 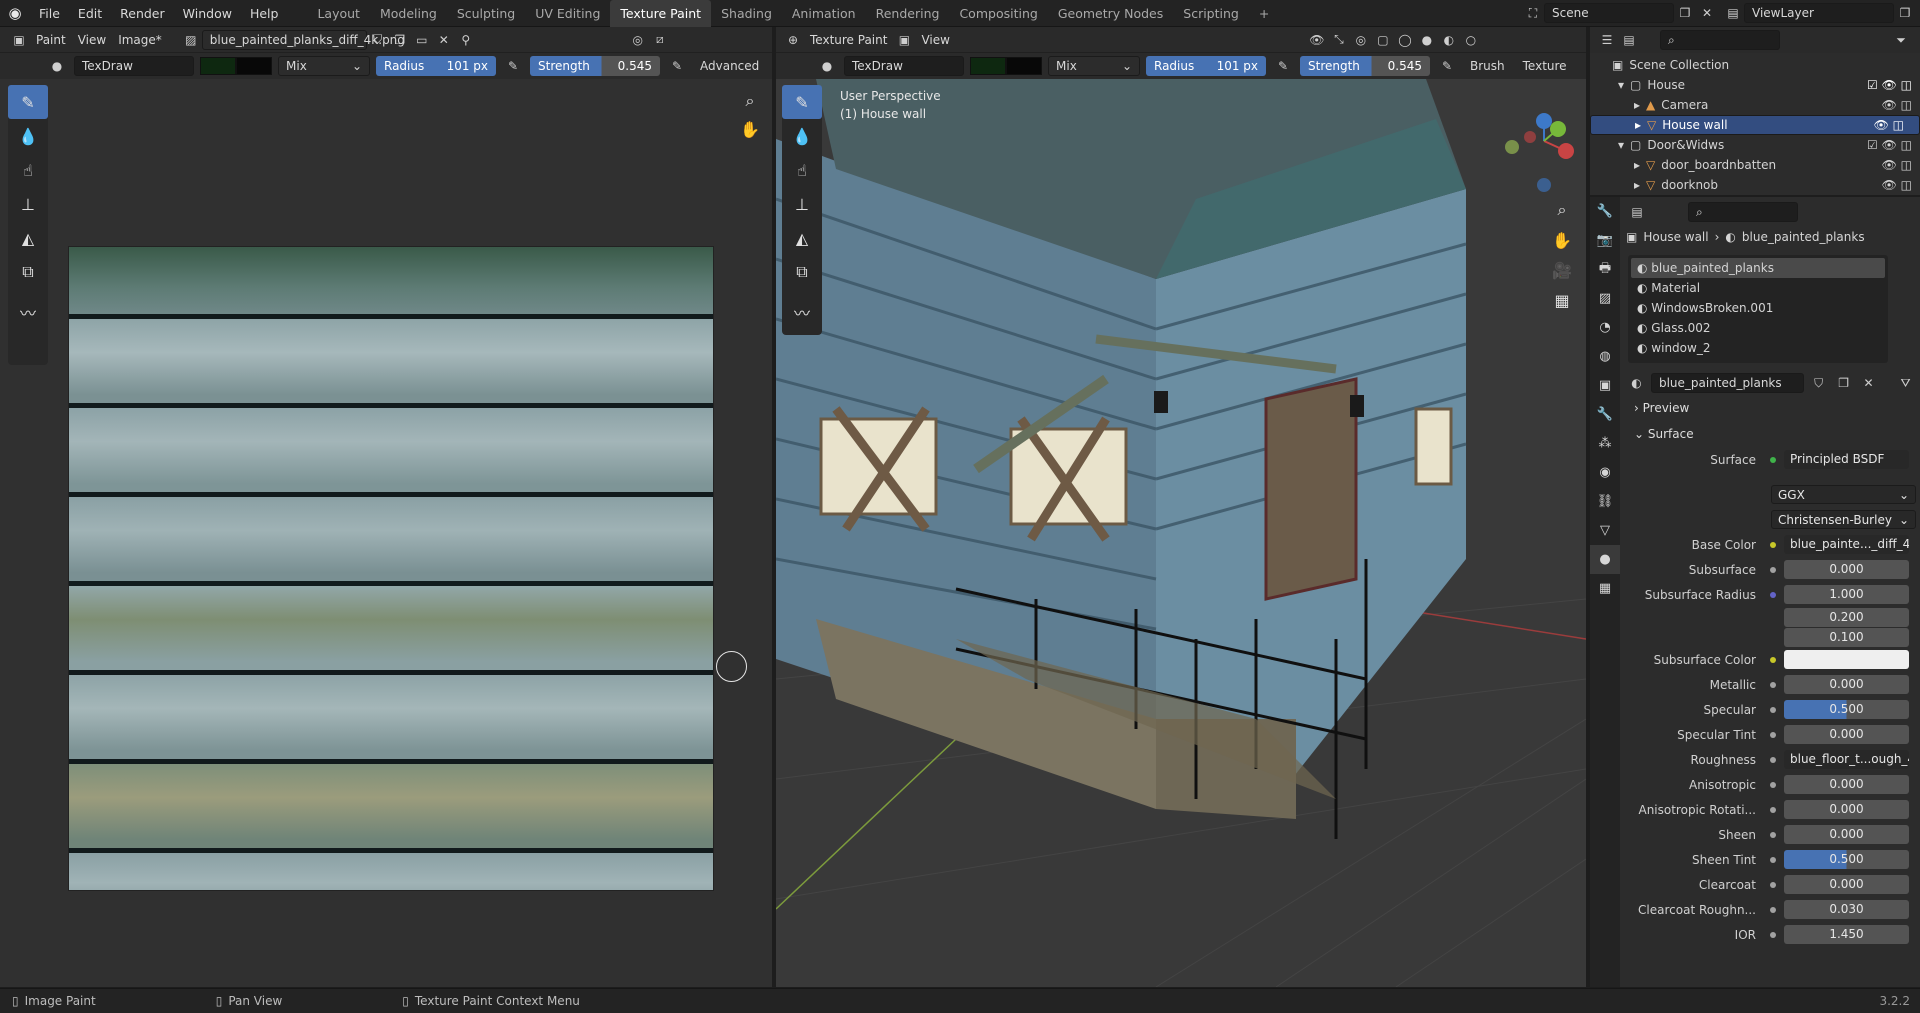 What do you see at coordinates (1562, 240) in the screenshot?
I see `viewport-pan-icon: ✋` at bounding box center [1562, 240].